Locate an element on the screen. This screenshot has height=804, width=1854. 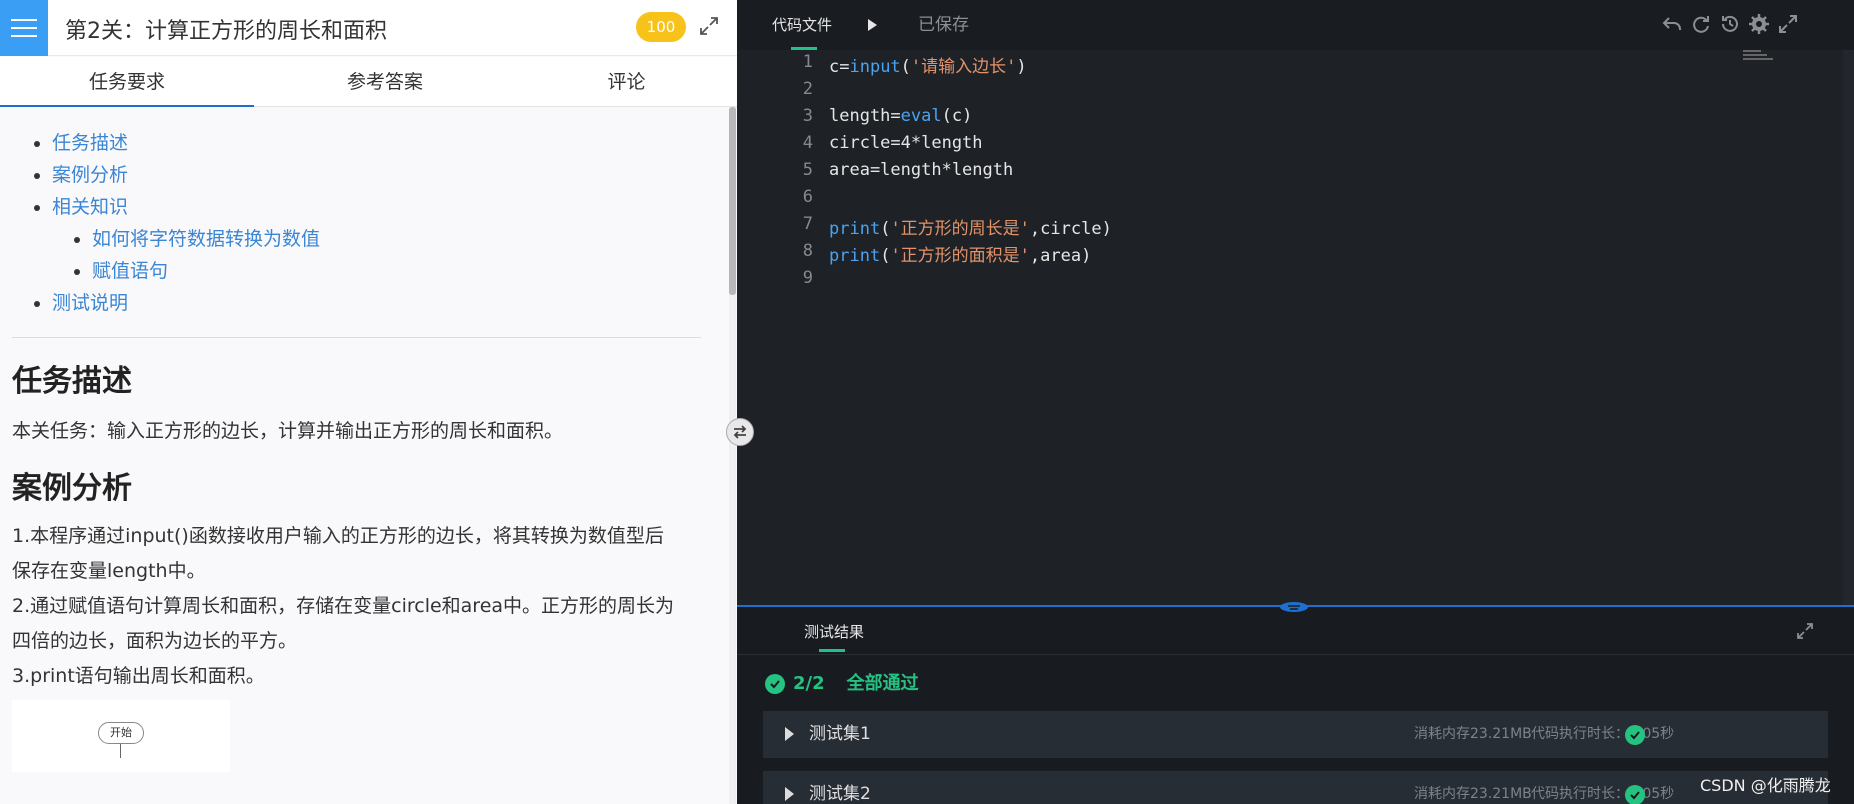
code-line-3: length=eval(c) is located at coordinates (900, 116).